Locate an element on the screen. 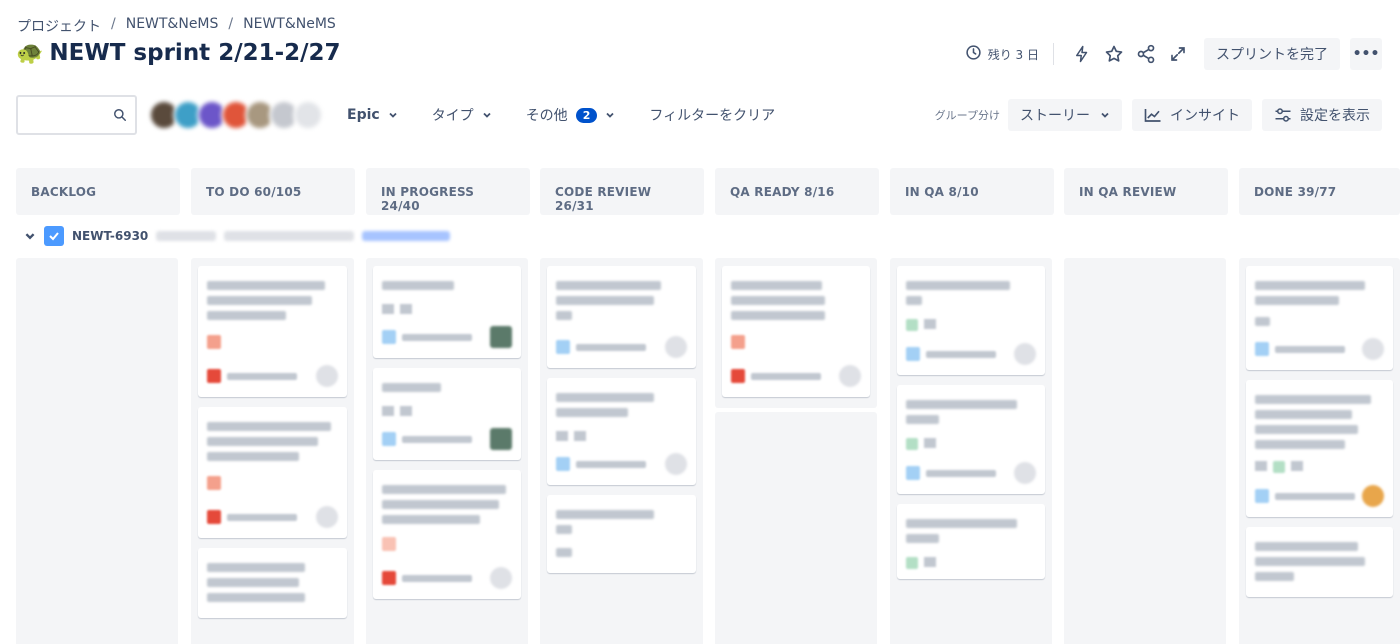 This screenshot has width=1400, height=644. epic-filter: Epic is located at coordinates (372, 115).